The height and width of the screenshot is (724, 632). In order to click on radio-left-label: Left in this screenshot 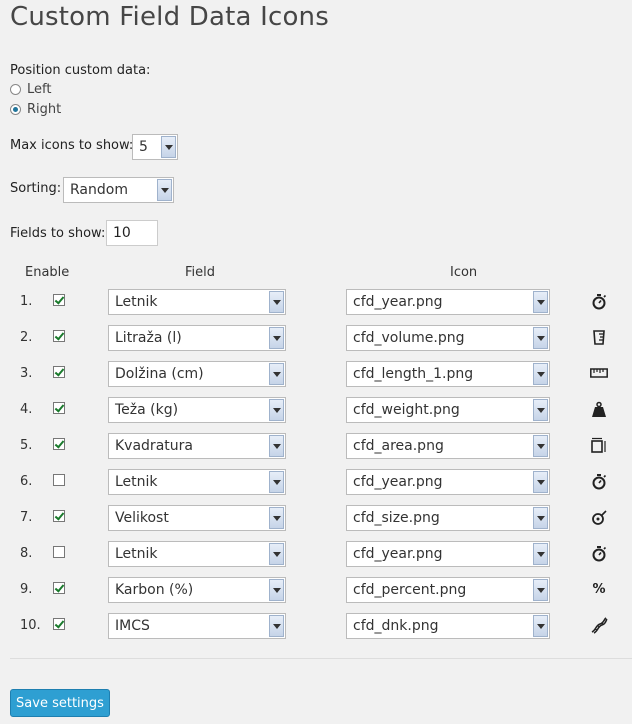, I will do `click(39, 89)`.